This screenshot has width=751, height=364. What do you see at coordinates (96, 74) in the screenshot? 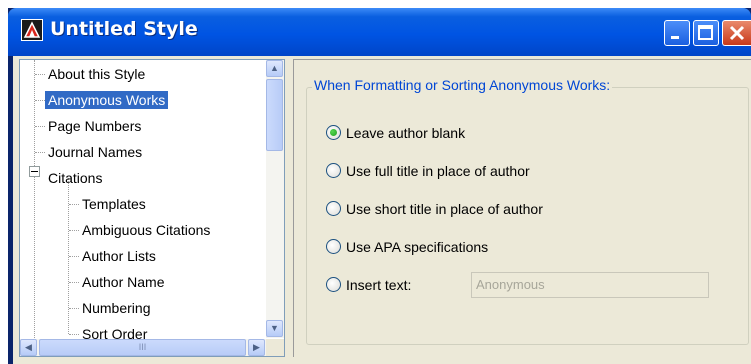
I see `tree-item-about-this-style: About this Style` at bounding box center [96, 74].